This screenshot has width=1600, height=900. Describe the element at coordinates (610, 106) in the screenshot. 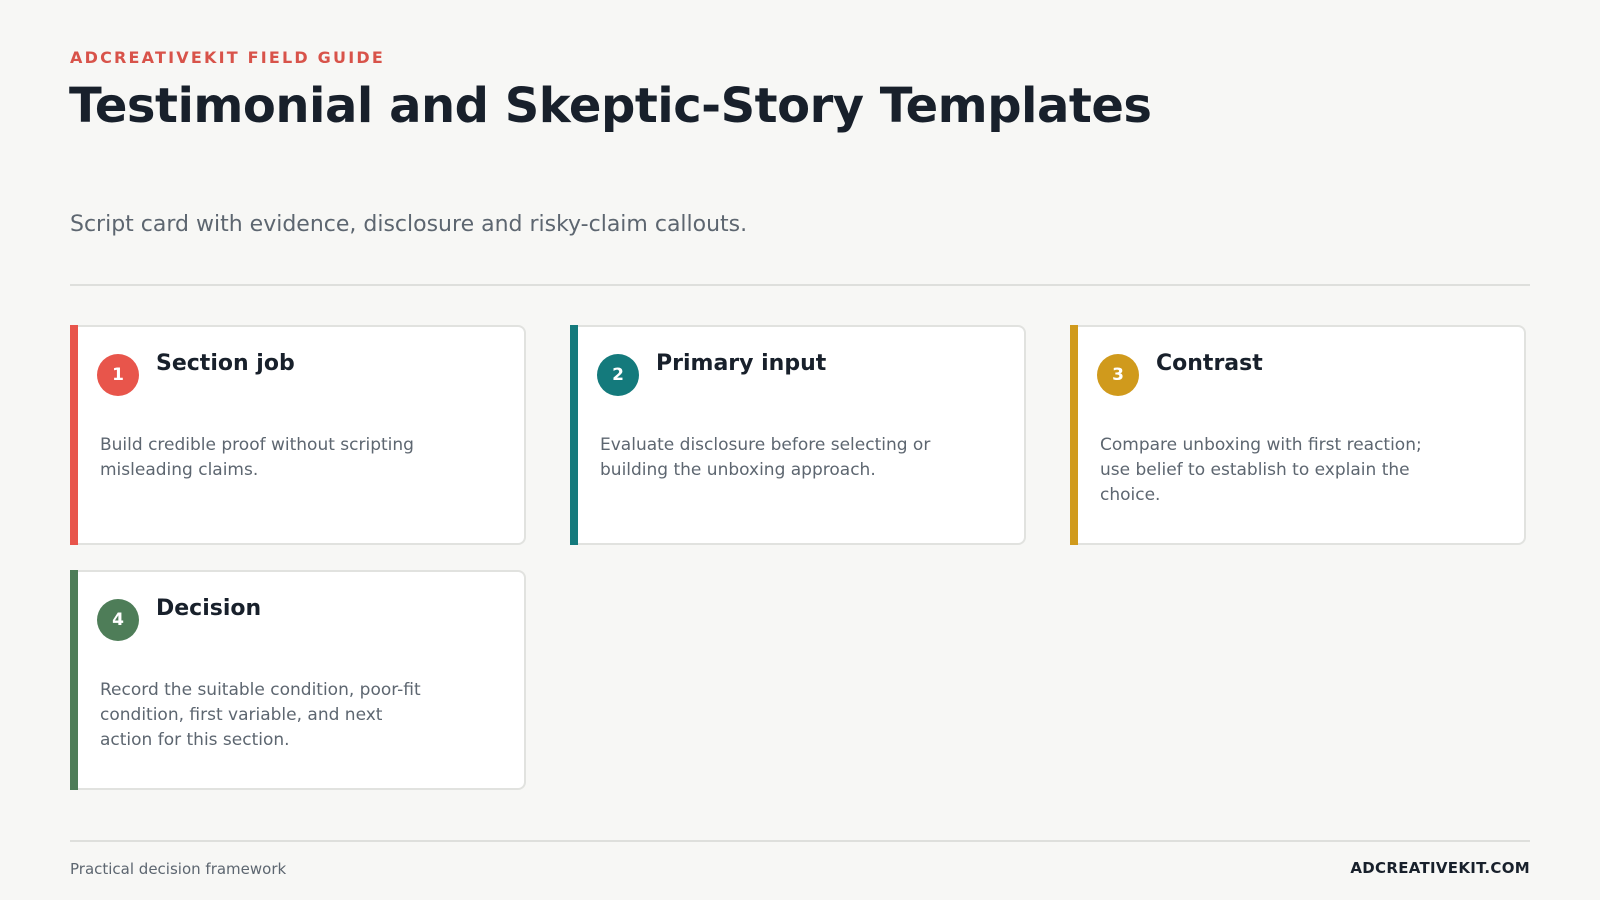

I see `page-title: Testimonial and Skeptic-Story Templates` at that location.